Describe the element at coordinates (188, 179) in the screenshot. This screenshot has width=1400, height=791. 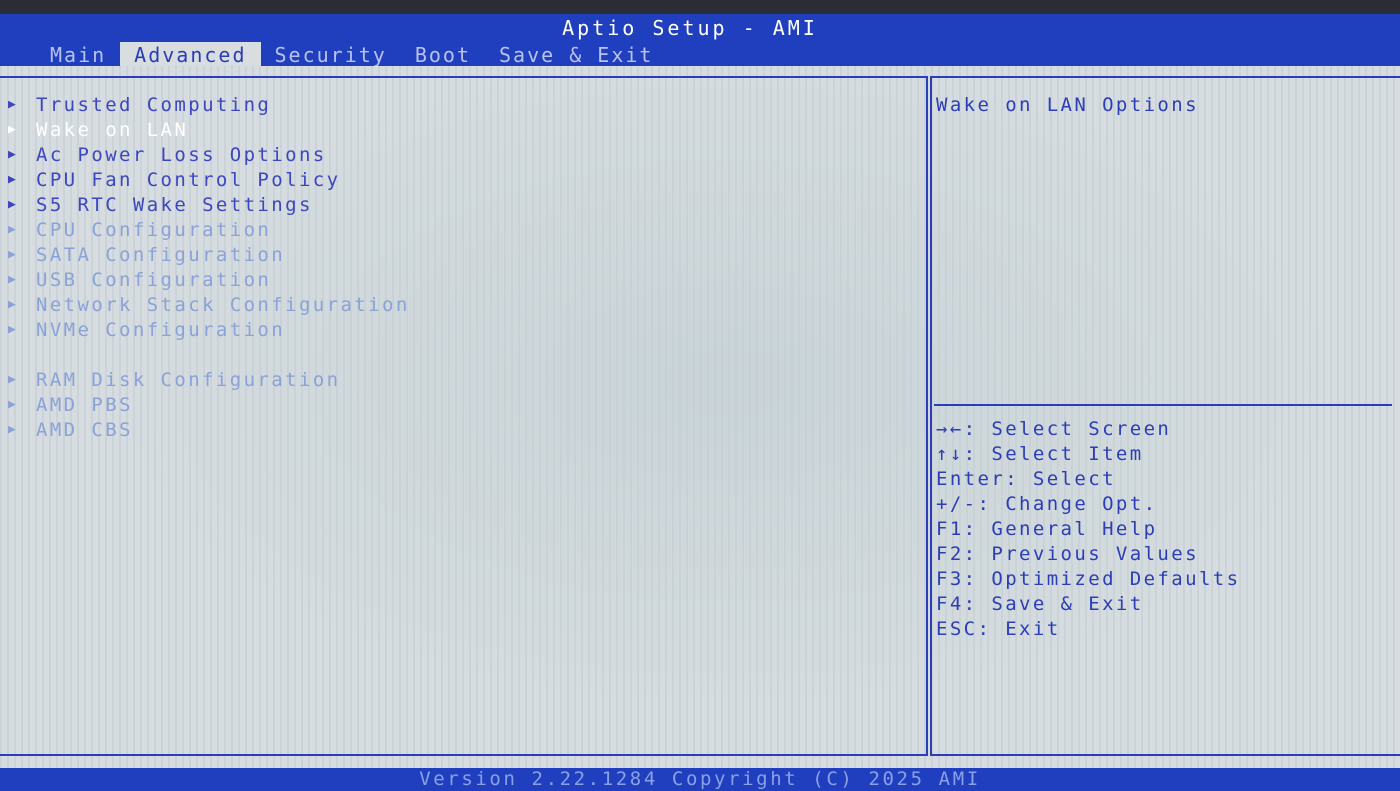
I see `menu-item-label: CPU Fan Control Policy` at that location.